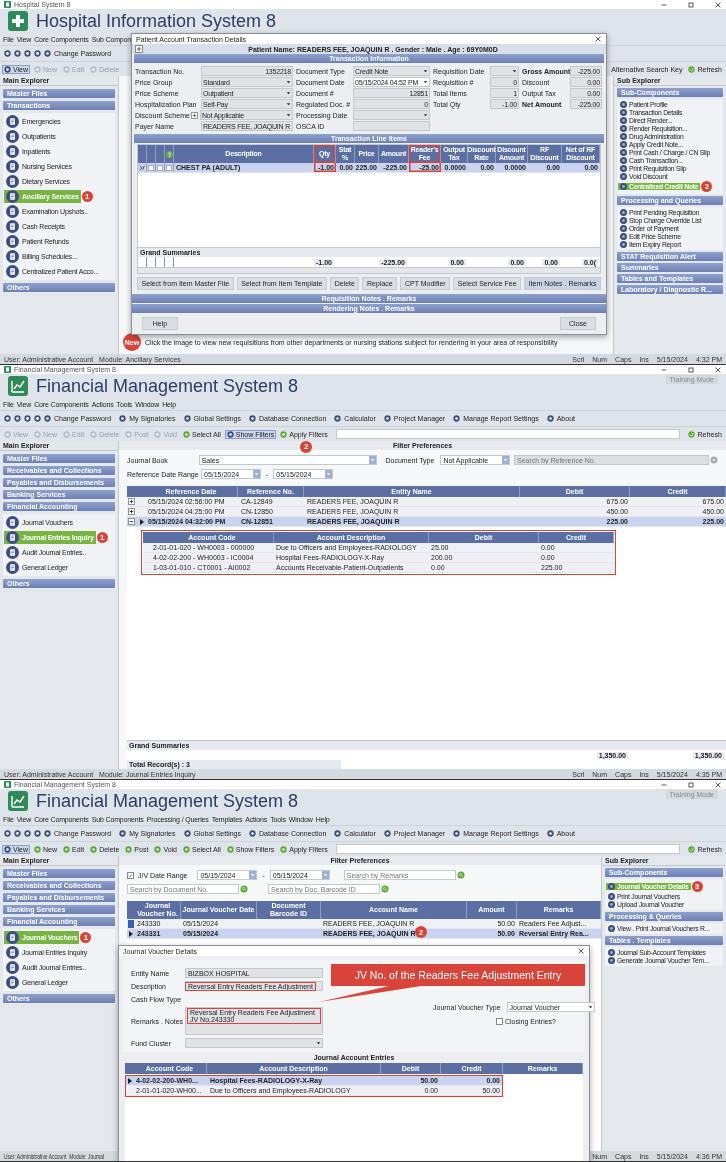  I want to click on add-button, so click(194, 115).